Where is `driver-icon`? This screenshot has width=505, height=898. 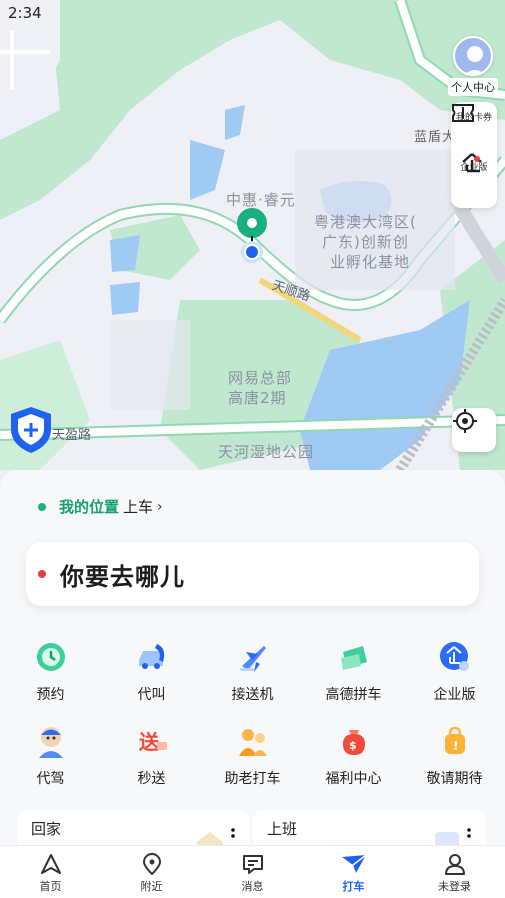 driver-icon is located at coordinates (50, 742).